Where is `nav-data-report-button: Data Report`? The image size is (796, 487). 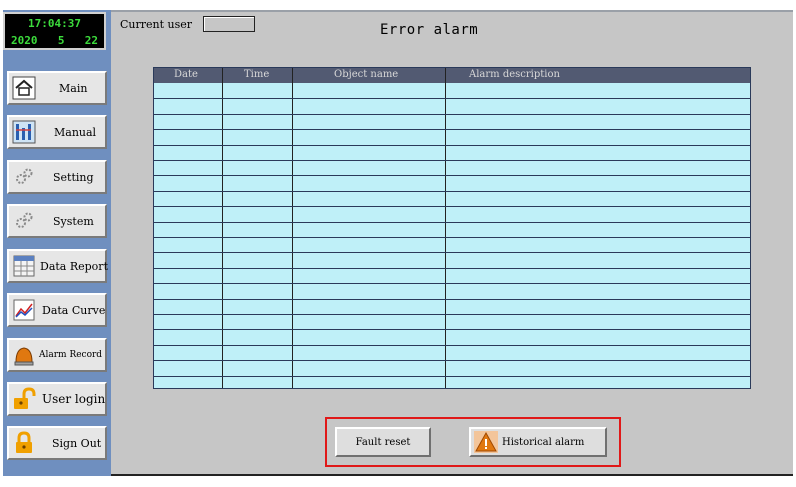
nav-data-report-button: Data Report is located at coordinates (57, 266).